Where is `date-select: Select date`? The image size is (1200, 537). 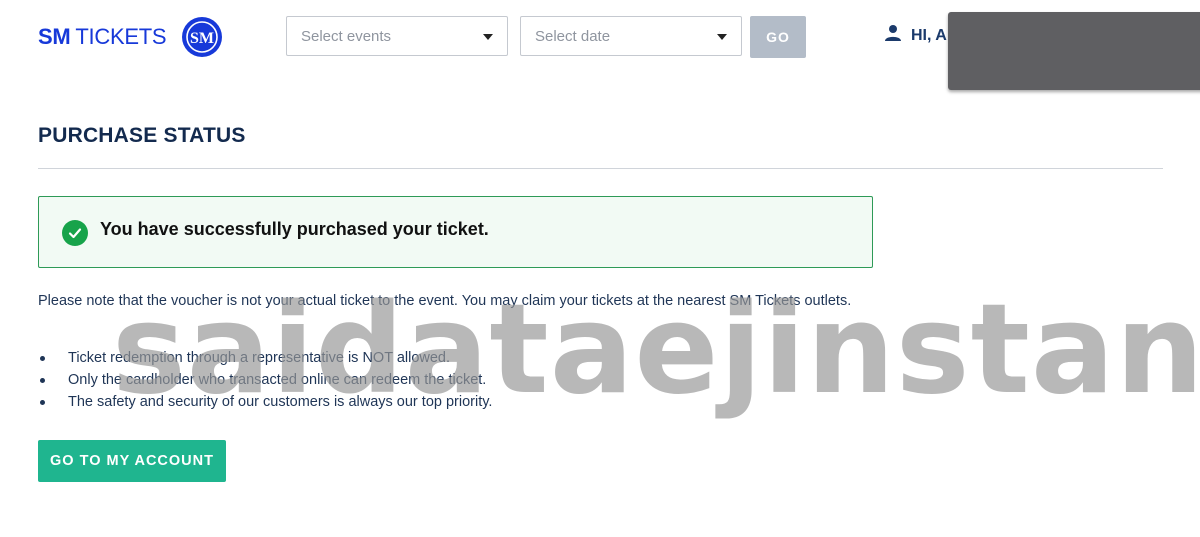 date-select: Select date is located at coordinates (631, 36).